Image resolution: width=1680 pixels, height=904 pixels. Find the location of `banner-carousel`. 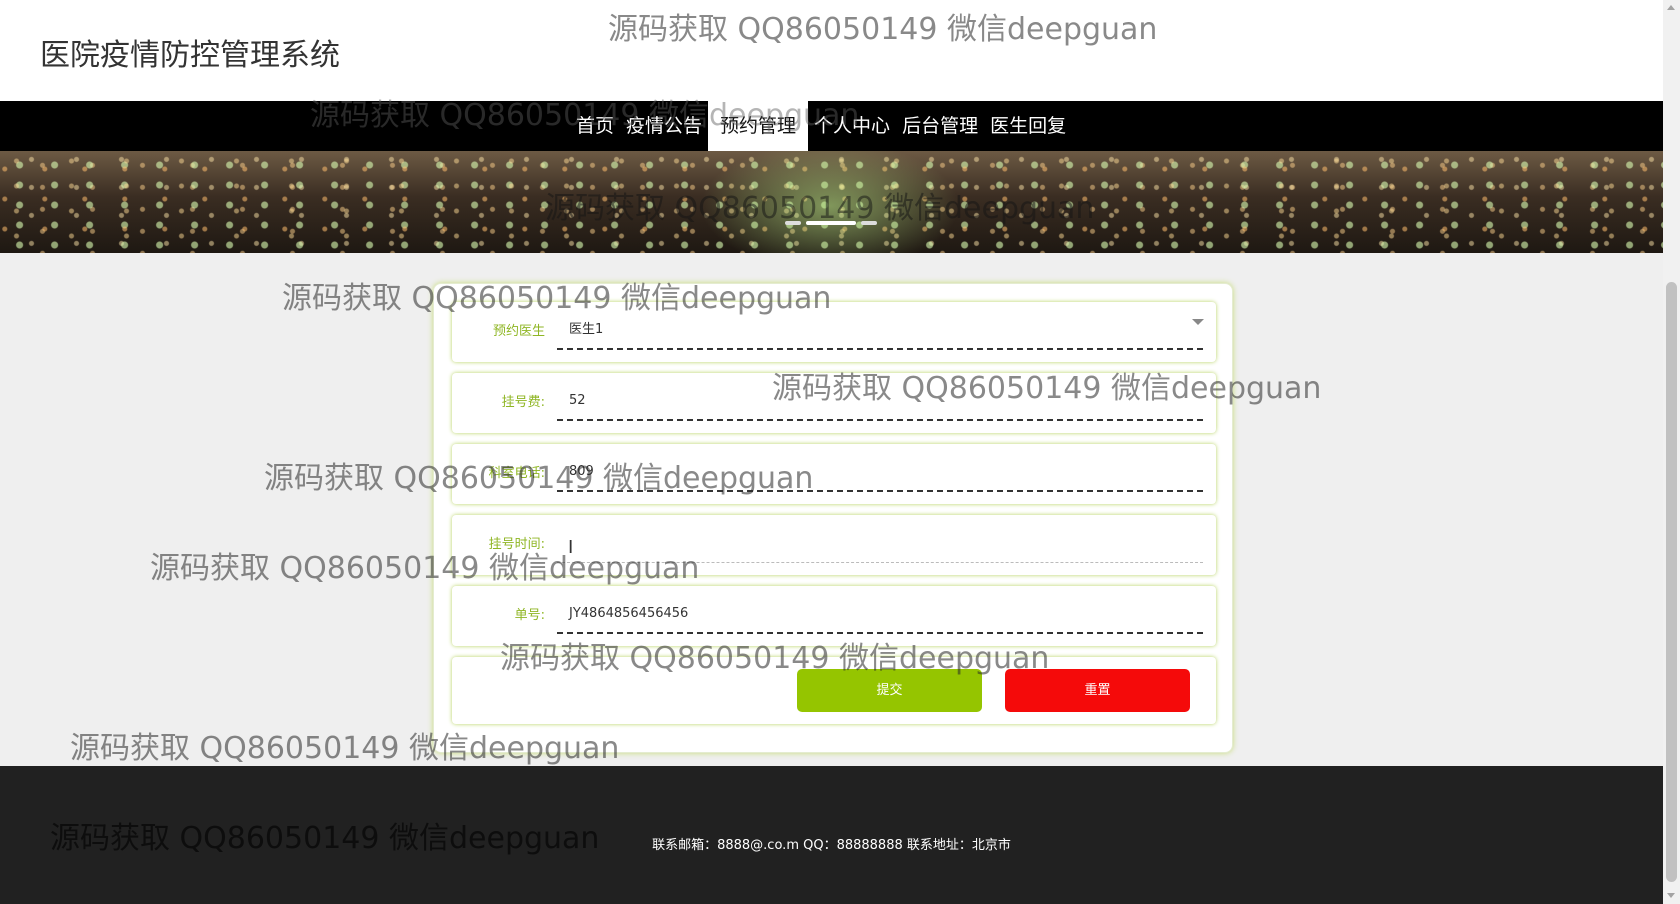

banner-carousel is located at coordinates (831, 202).